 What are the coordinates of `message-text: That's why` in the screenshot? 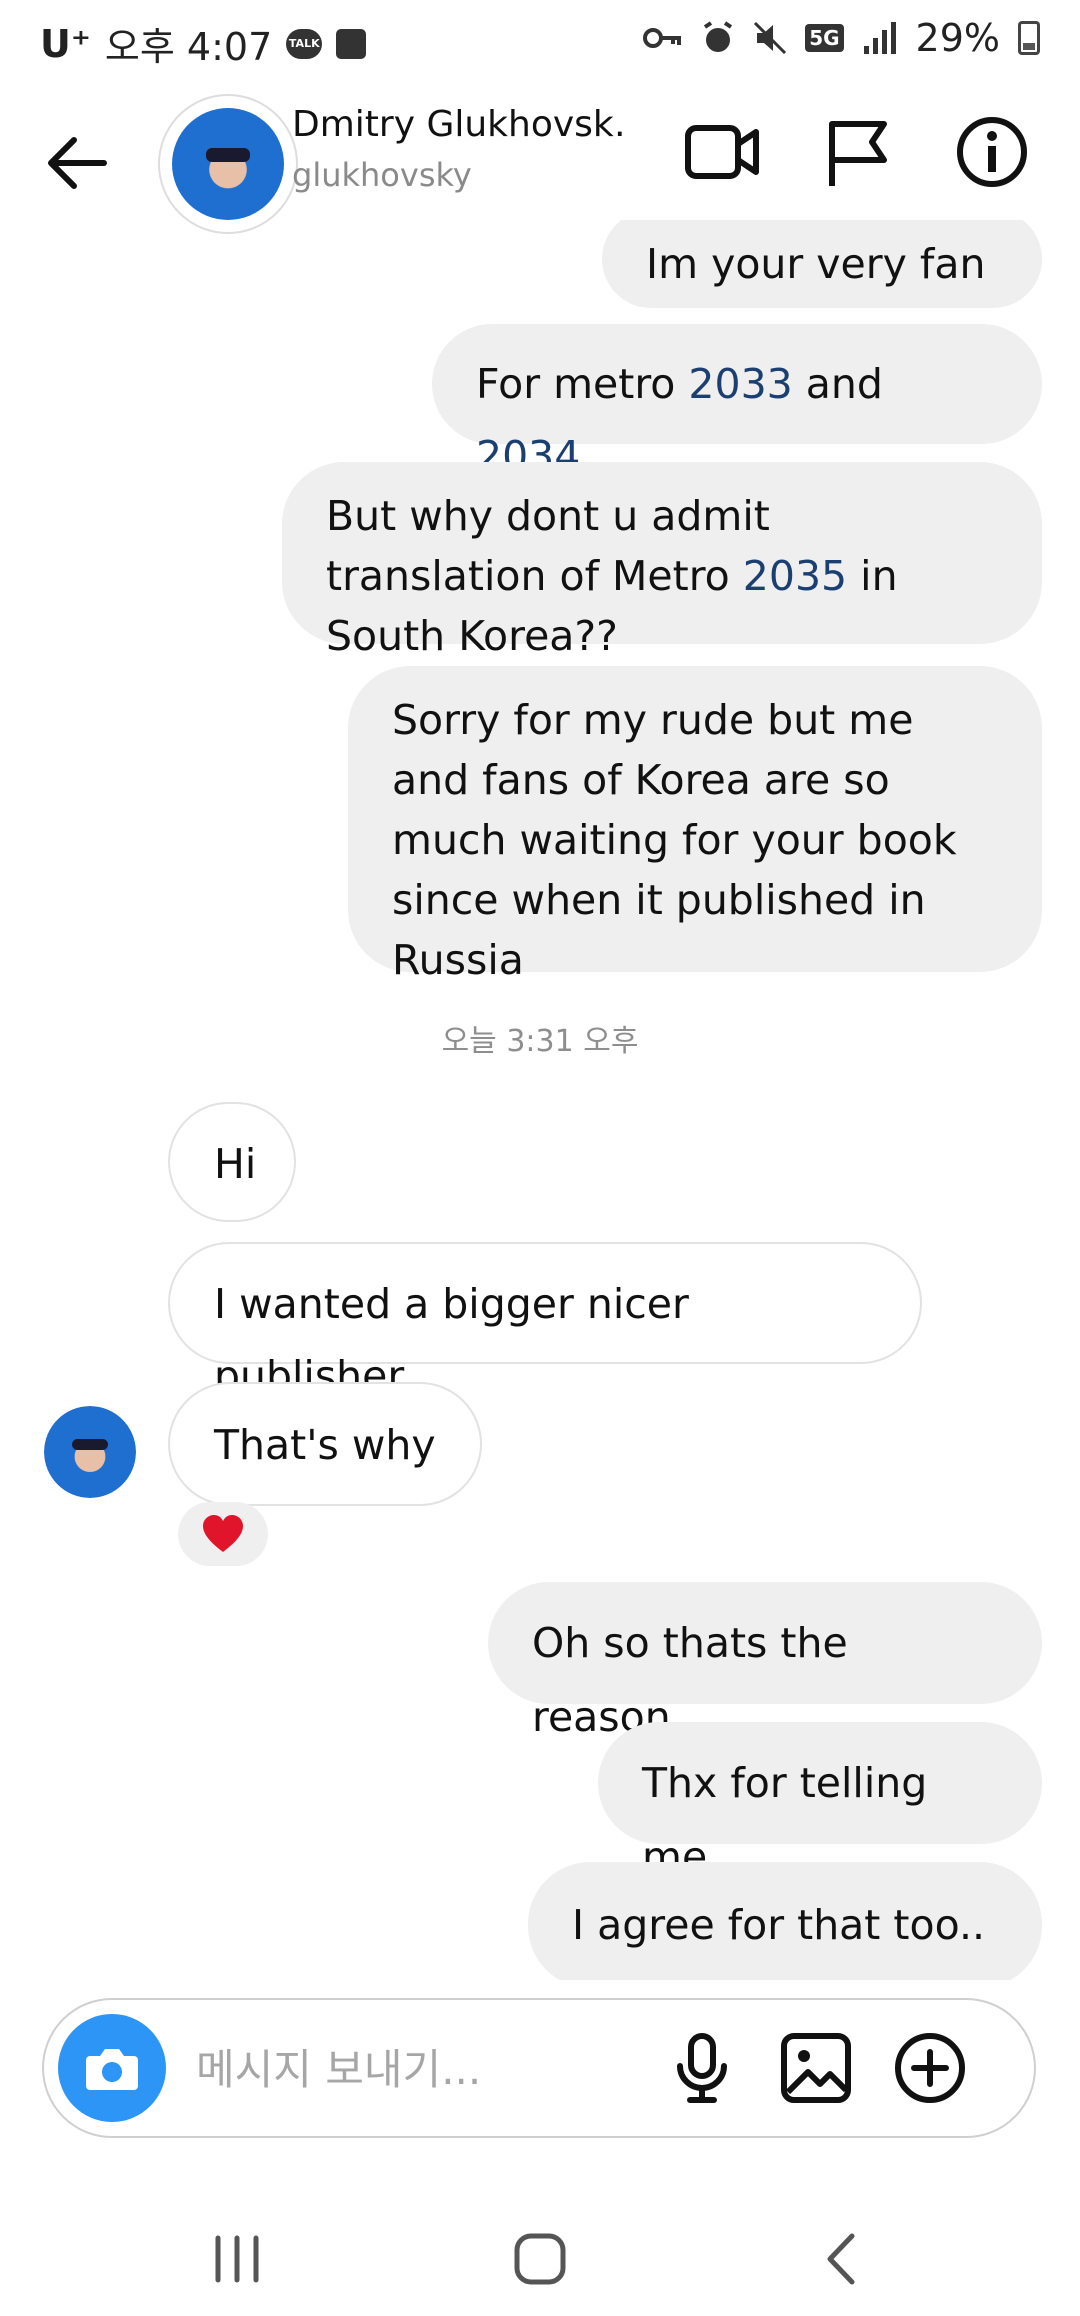 It's located at (325, 1445).